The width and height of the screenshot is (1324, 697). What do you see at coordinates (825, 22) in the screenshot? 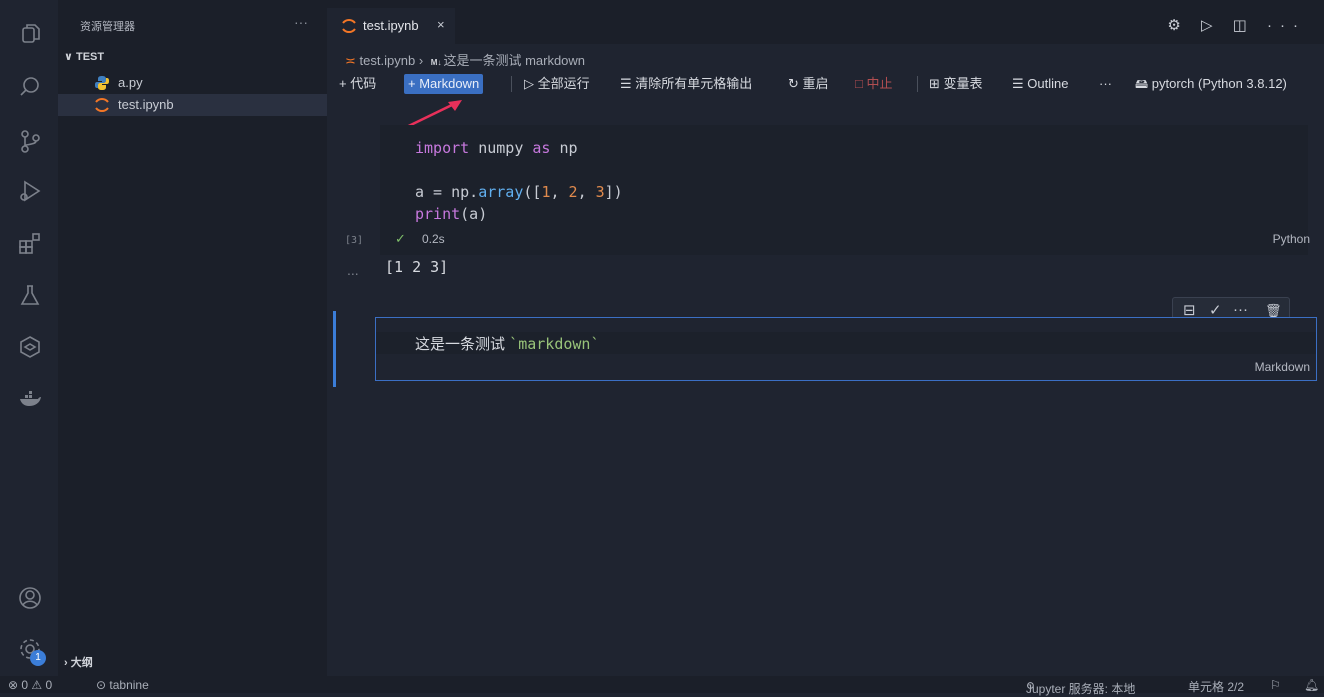
I see `tab-bar: test.ipynb × ⚙ ▷ ◫ ···` at bounding box center [825, 22].